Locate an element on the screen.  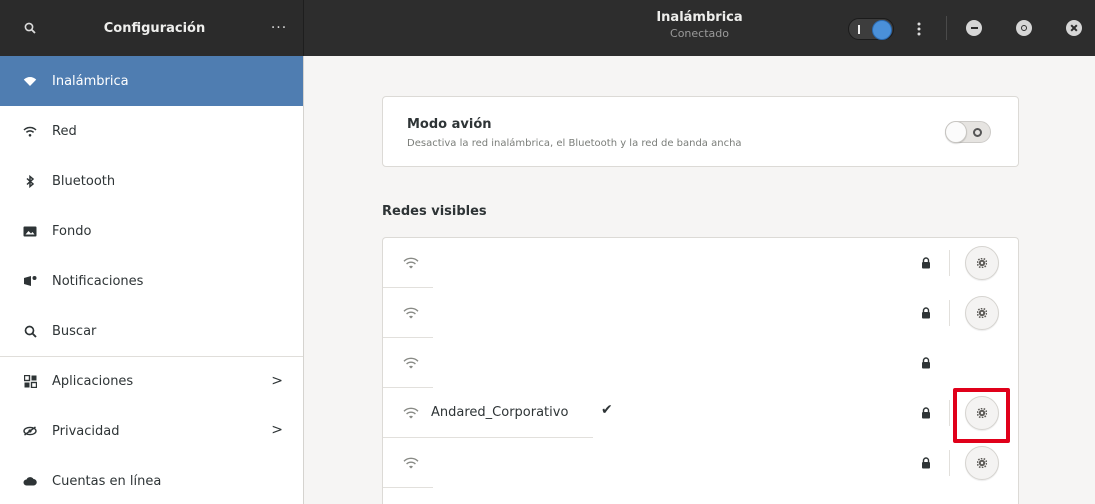
minimize-button is located at coordinates (974, 28).